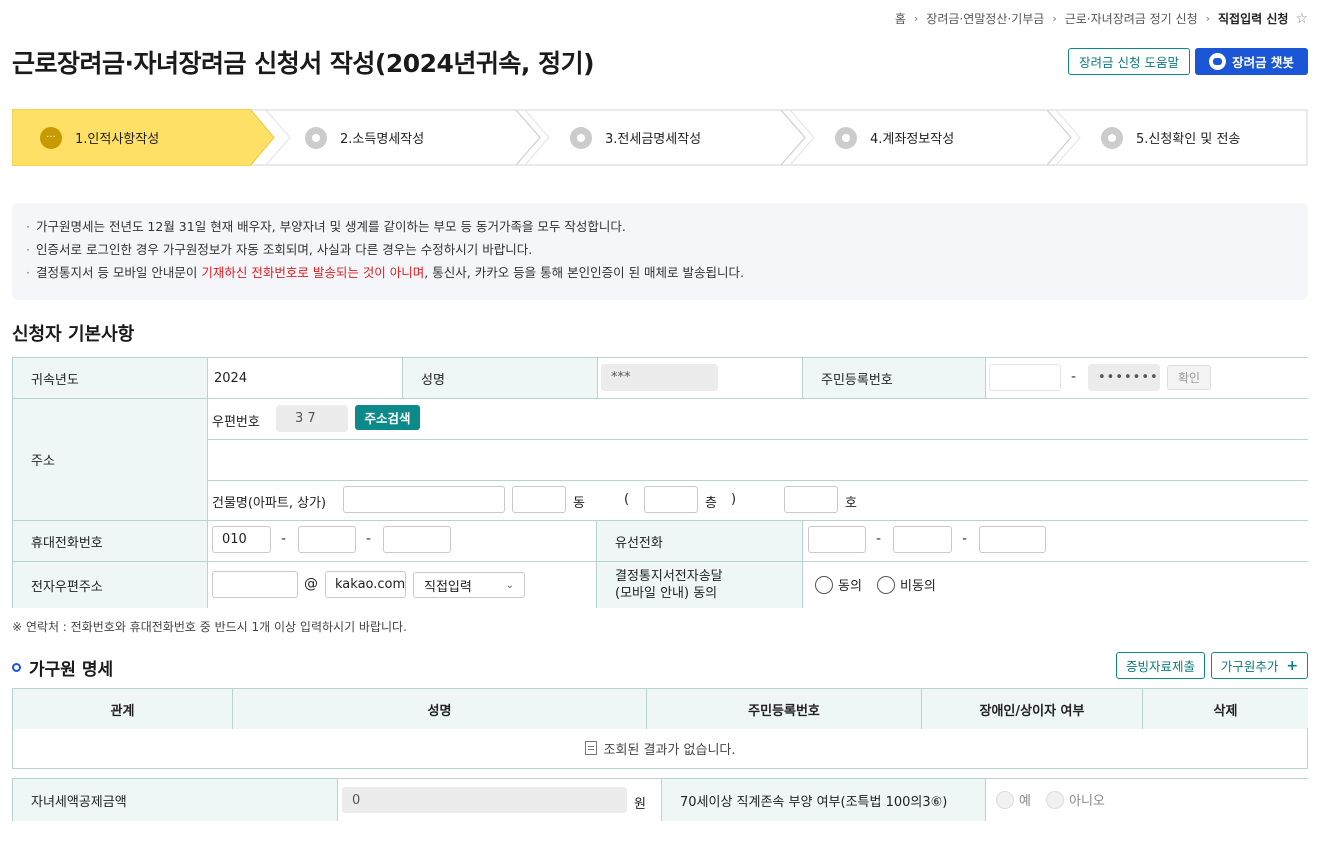  Describe the element at coordinates (387, 417) in the screenshot. I see `address-search-button: 주소검색` at that location.